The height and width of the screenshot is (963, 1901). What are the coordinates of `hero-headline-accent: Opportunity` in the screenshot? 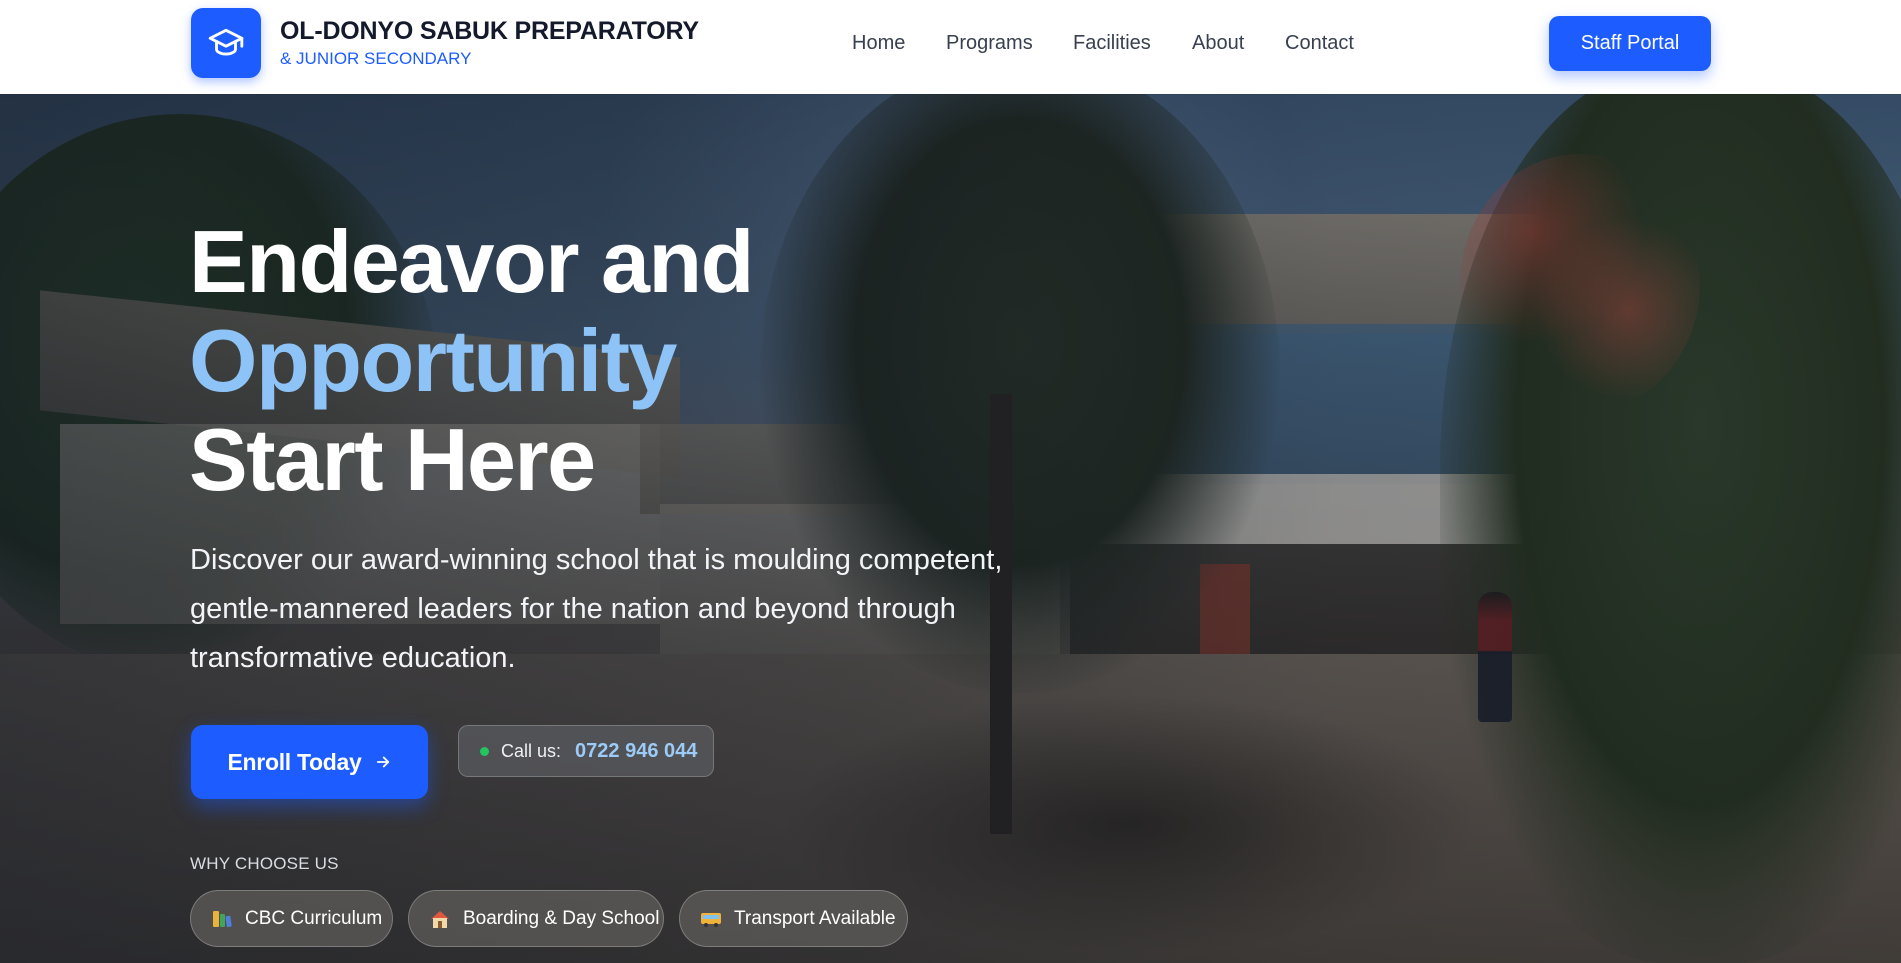 It's located at (433, 360).